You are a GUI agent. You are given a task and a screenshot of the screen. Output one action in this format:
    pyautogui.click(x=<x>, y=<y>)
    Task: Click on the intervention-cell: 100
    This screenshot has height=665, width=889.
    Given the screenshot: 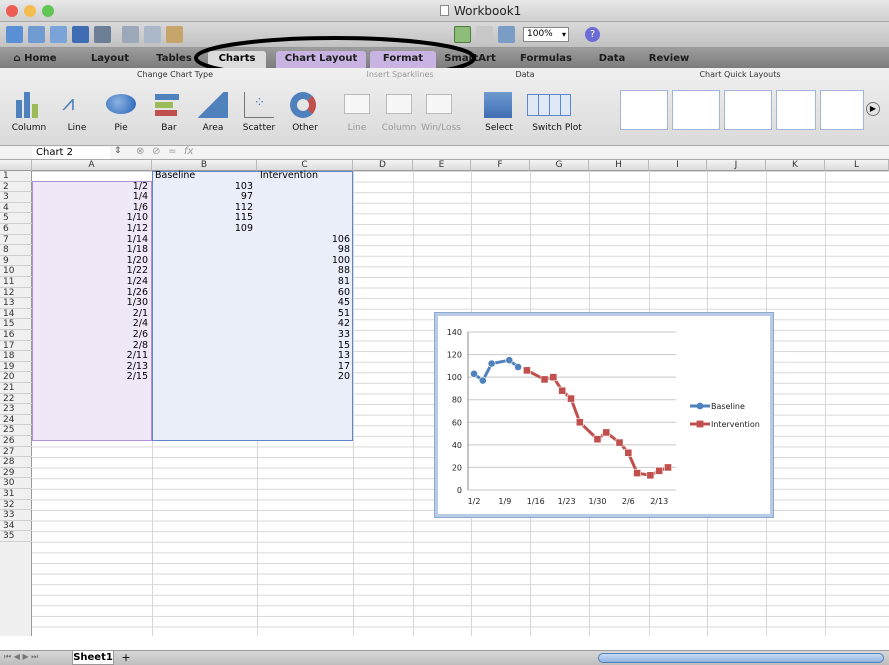 What is the action you would take?
    pyautogui.click(x=303, y=261)
    